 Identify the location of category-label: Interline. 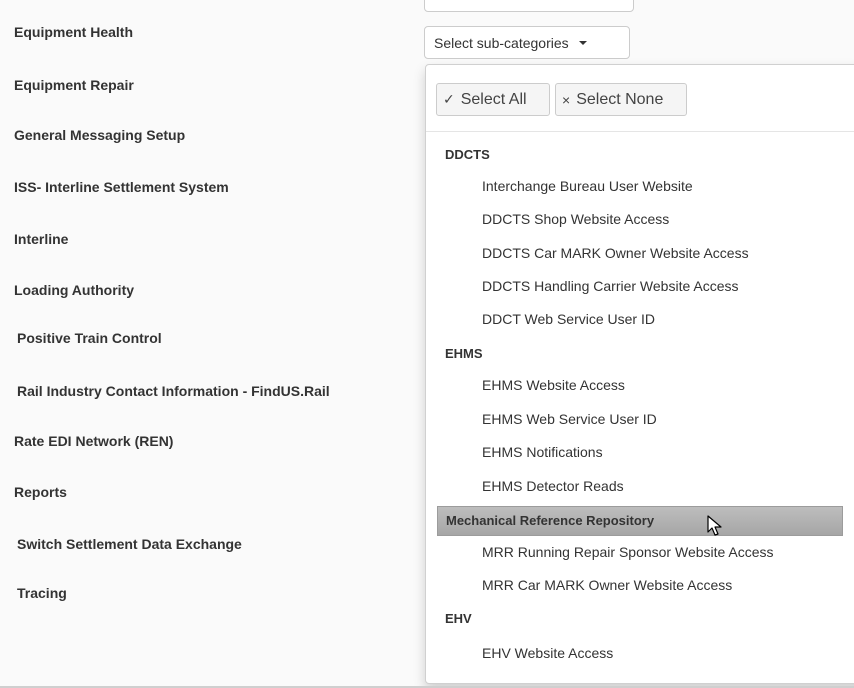
(41, 239).